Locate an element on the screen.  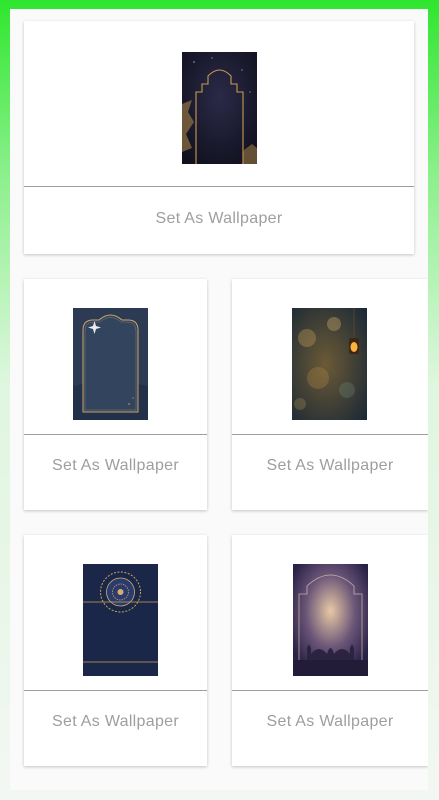
golden-arch-frame-image is located at coordinates (219, 108).